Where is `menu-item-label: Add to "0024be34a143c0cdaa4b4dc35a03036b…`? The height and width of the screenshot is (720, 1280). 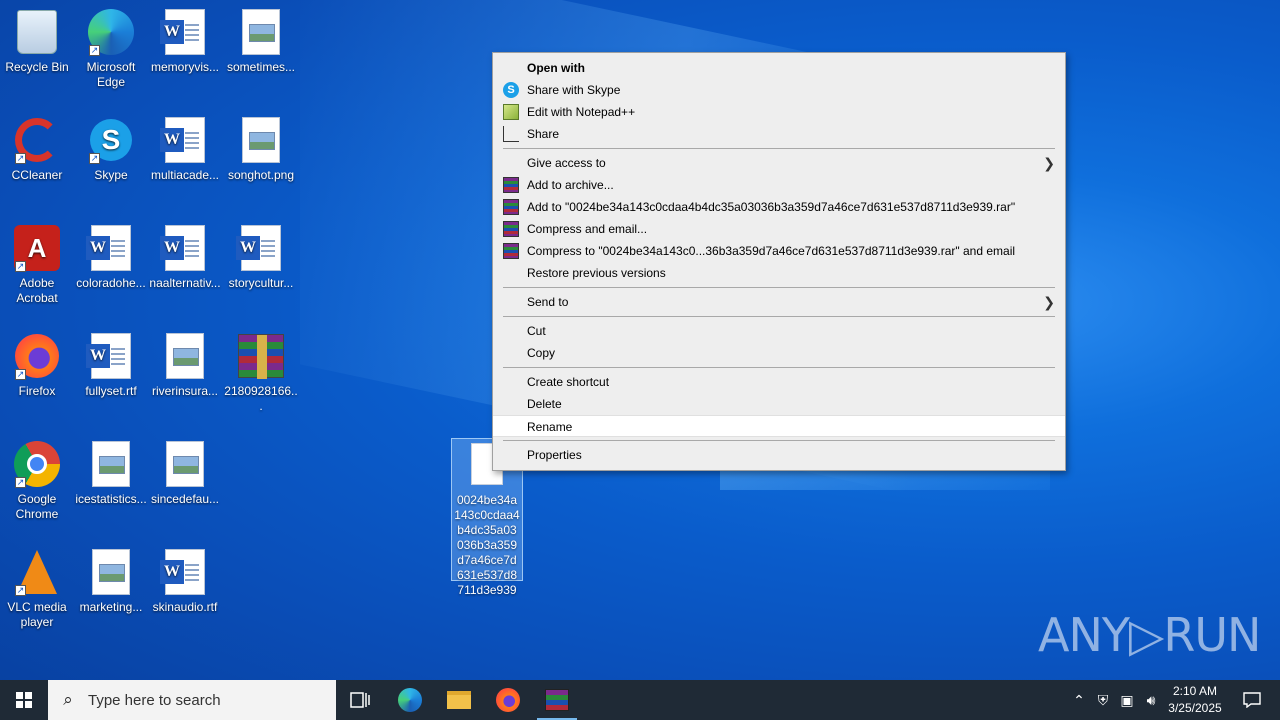
menu-item-label: Add to "0024be34a143c0cdaa4b4dc35a03036b… is located at coordinates (771, 207).